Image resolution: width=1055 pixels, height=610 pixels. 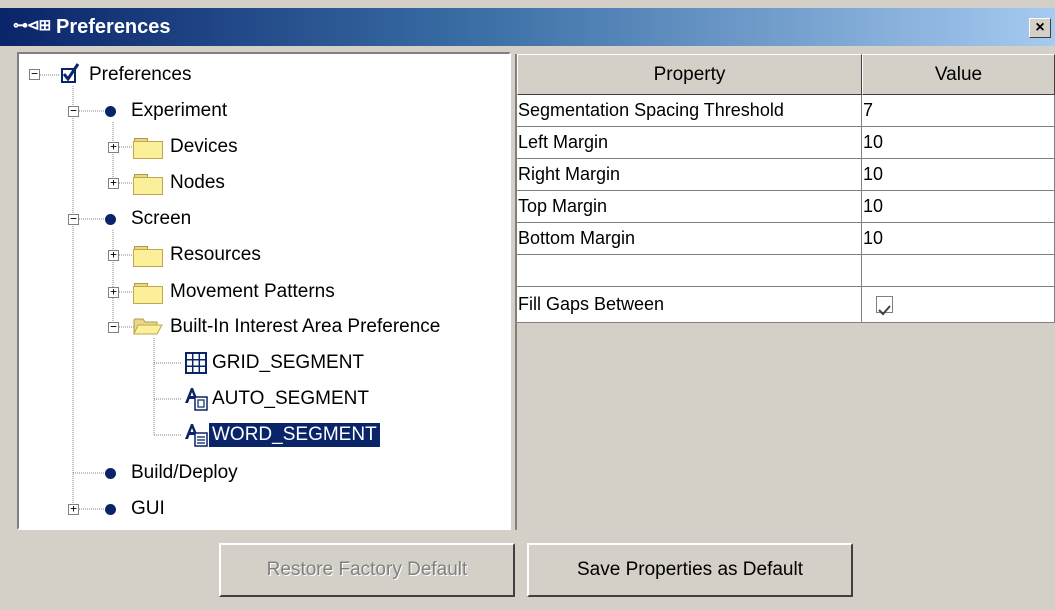 I want to click on tree-node-experiment: Experiment, so click(x=179, y=111).